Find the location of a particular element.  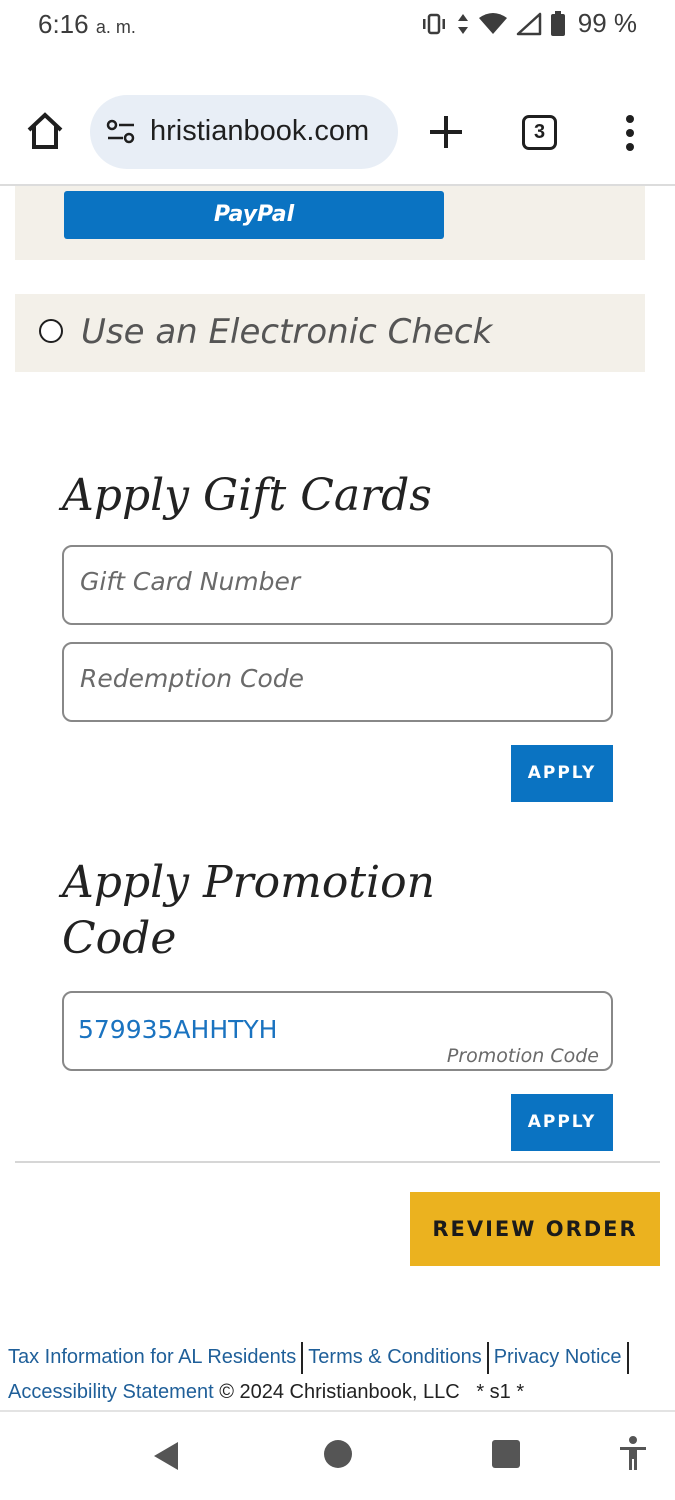

redemption-code-placeholder: Redemption Code is located at coordinates (192, 678).